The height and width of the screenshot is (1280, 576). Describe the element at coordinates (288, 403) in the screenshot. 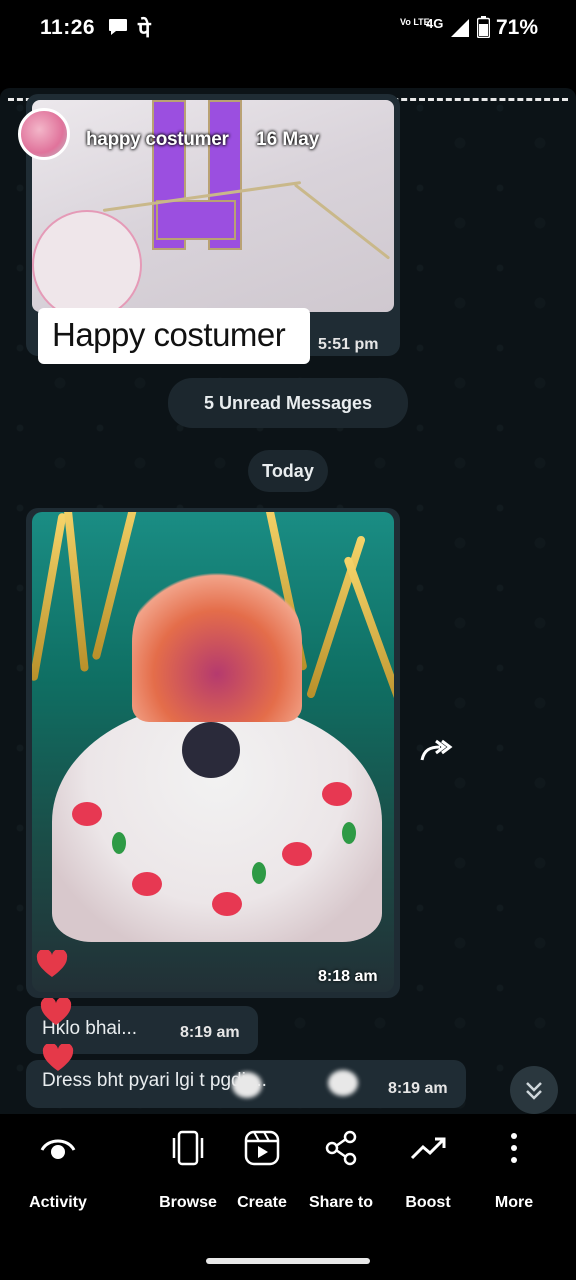

I see `unread-messages-pill: 5 Unread Messages` at that location.